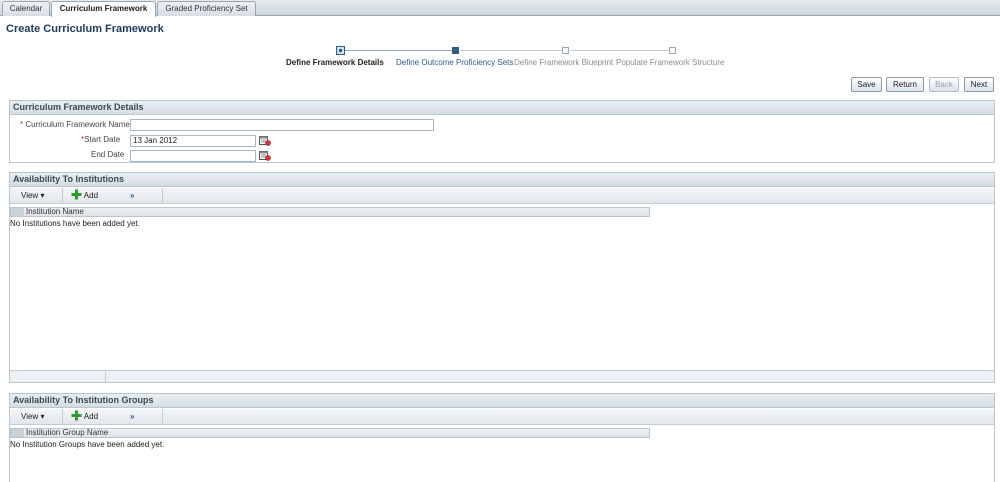 This screenshot has height=482, width=1000. What do you see at coordinates (340, 50) in the screenshot?
I see `train-stop-framework-details` at bounding box center [340, 50].